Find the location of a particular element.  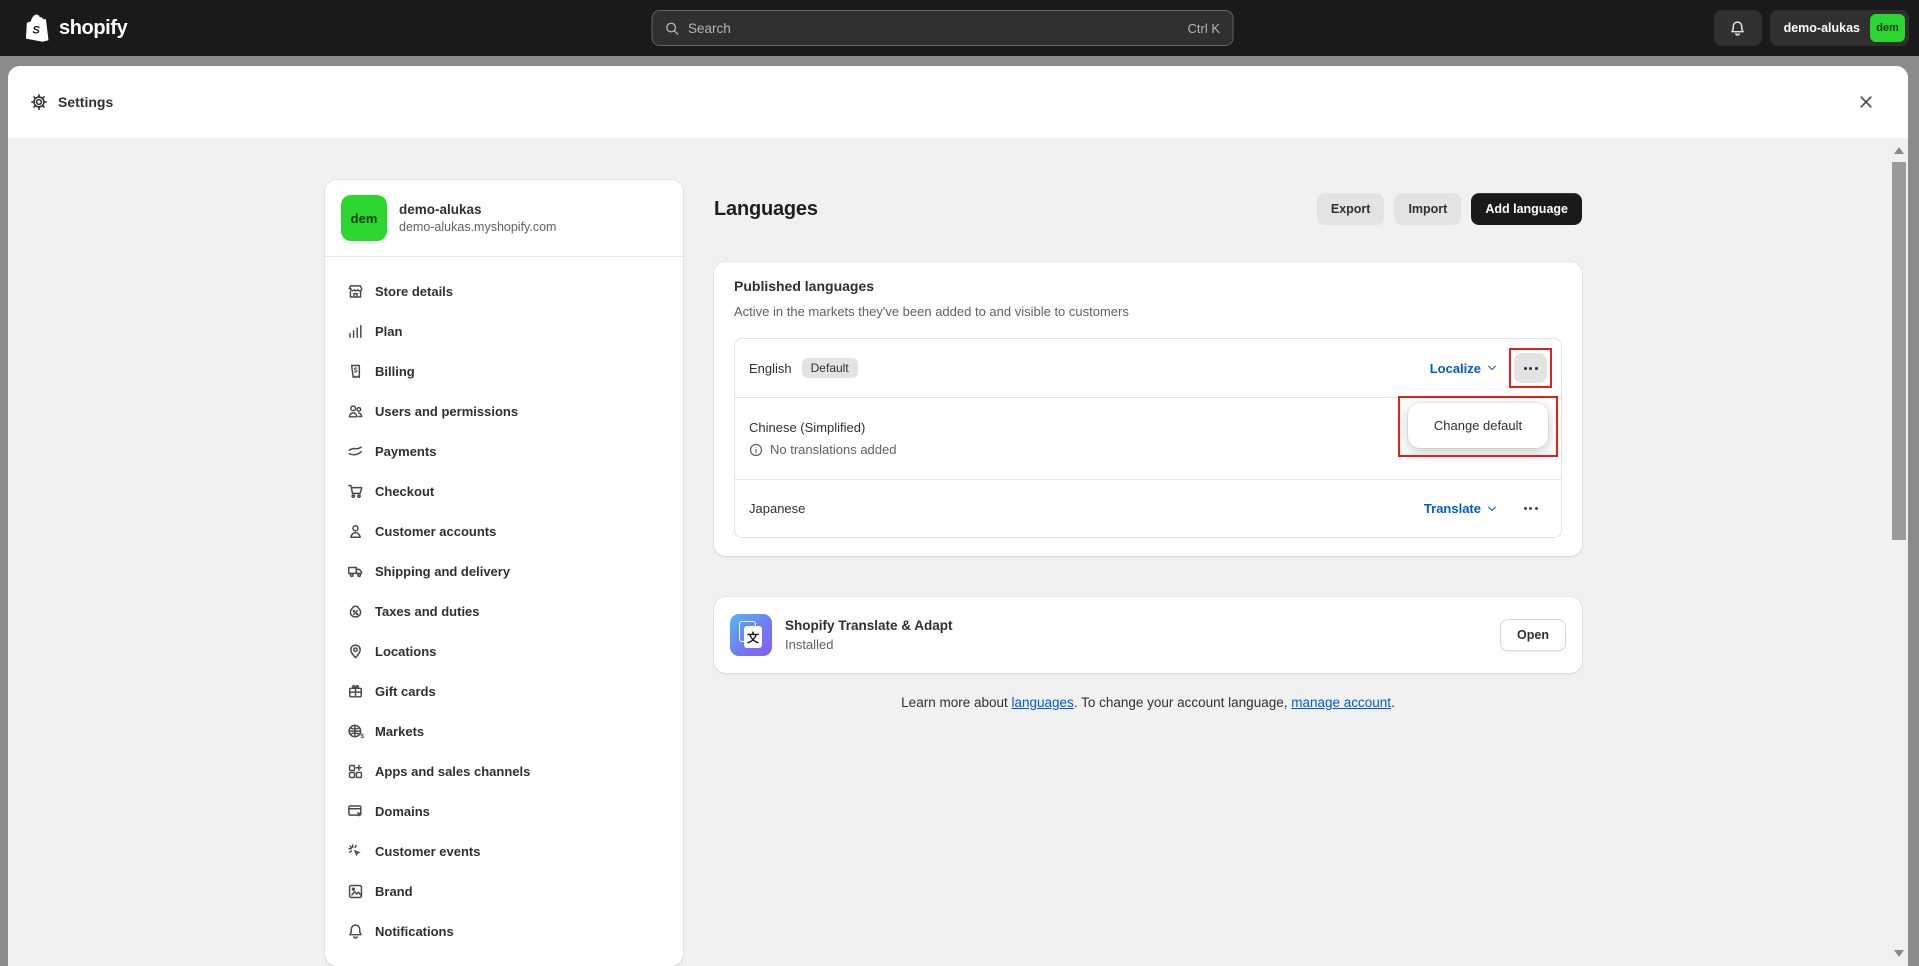

sidebar-item-label: Users and permissions is located at coordinates (447, 411).